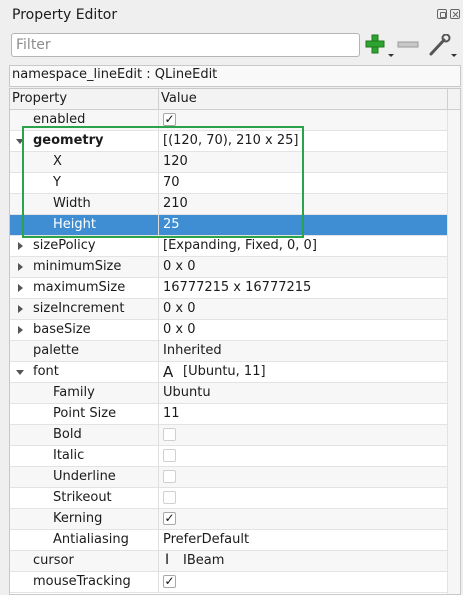  I want to click on property-label: Italic, so click(69, 455).